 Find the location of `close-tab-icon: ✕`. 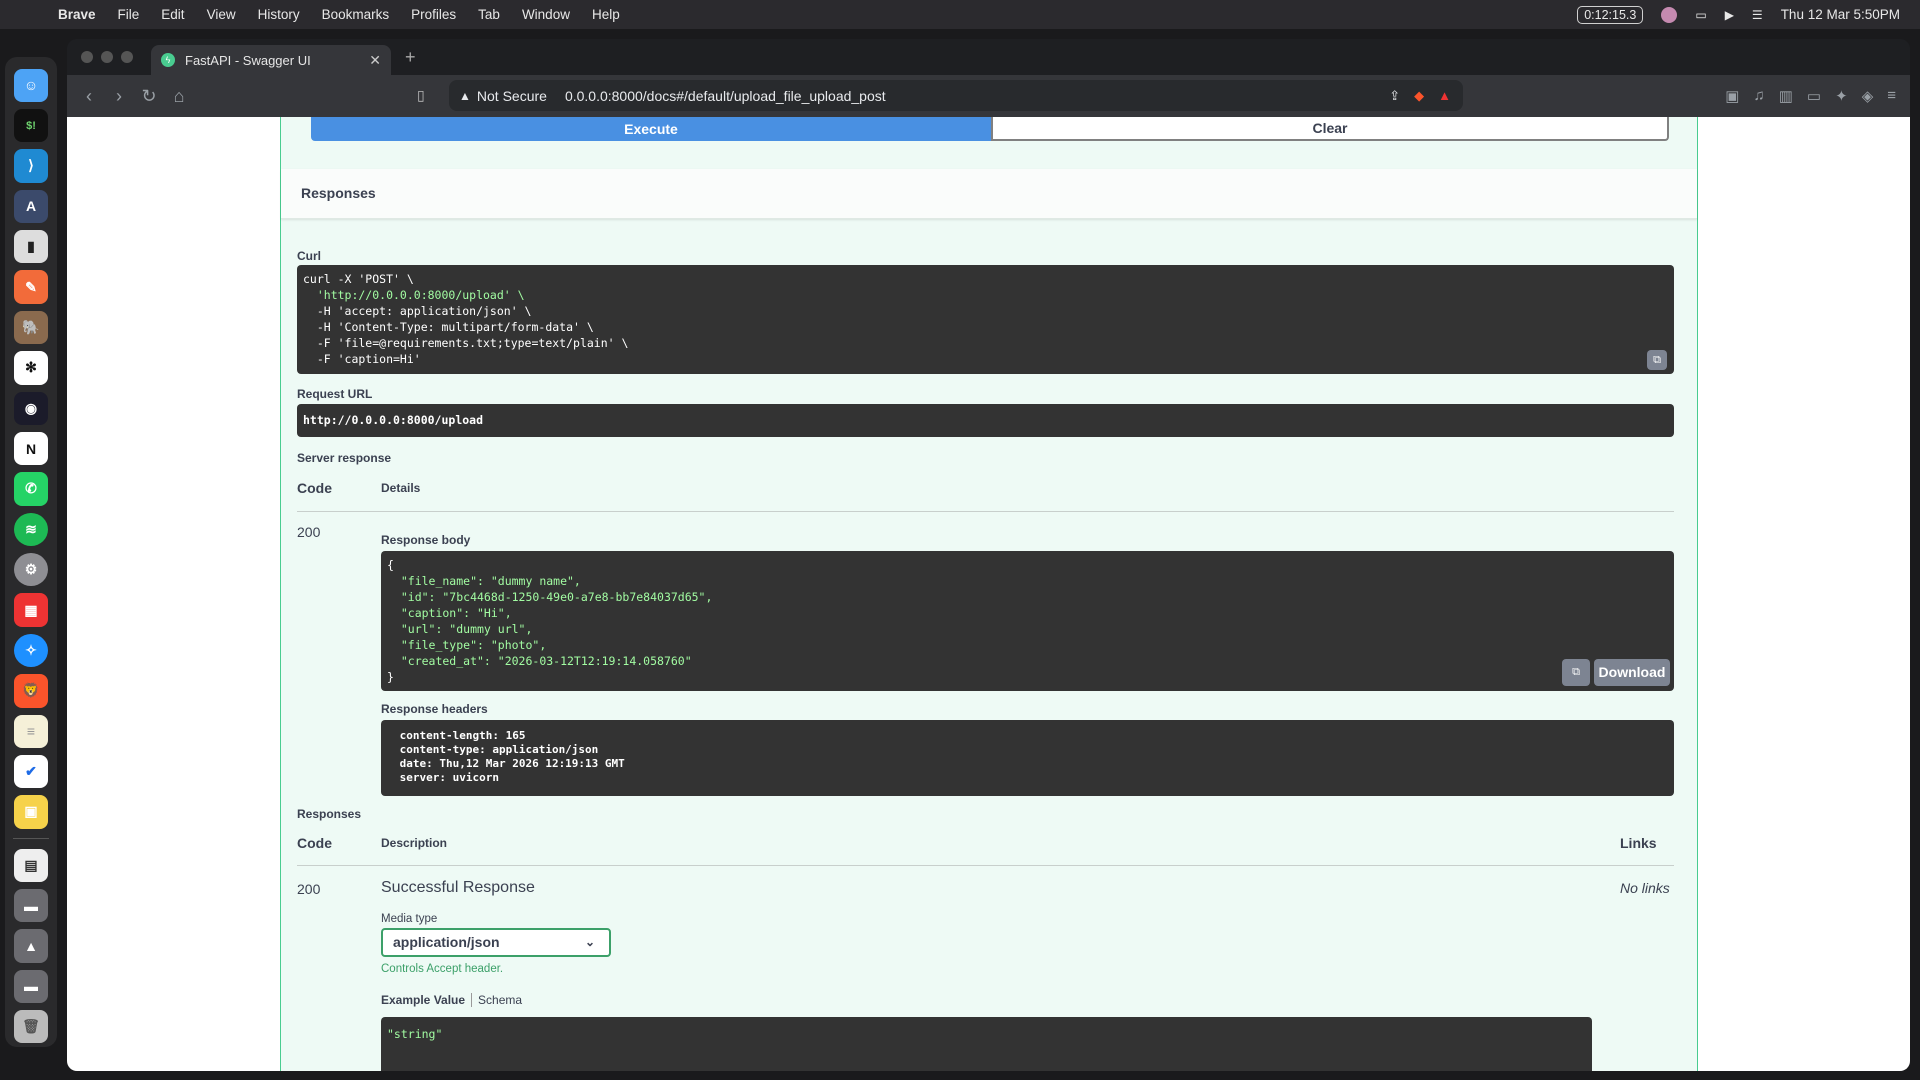

close-tab-icon: ✕ is located at coordinates (375, 60).